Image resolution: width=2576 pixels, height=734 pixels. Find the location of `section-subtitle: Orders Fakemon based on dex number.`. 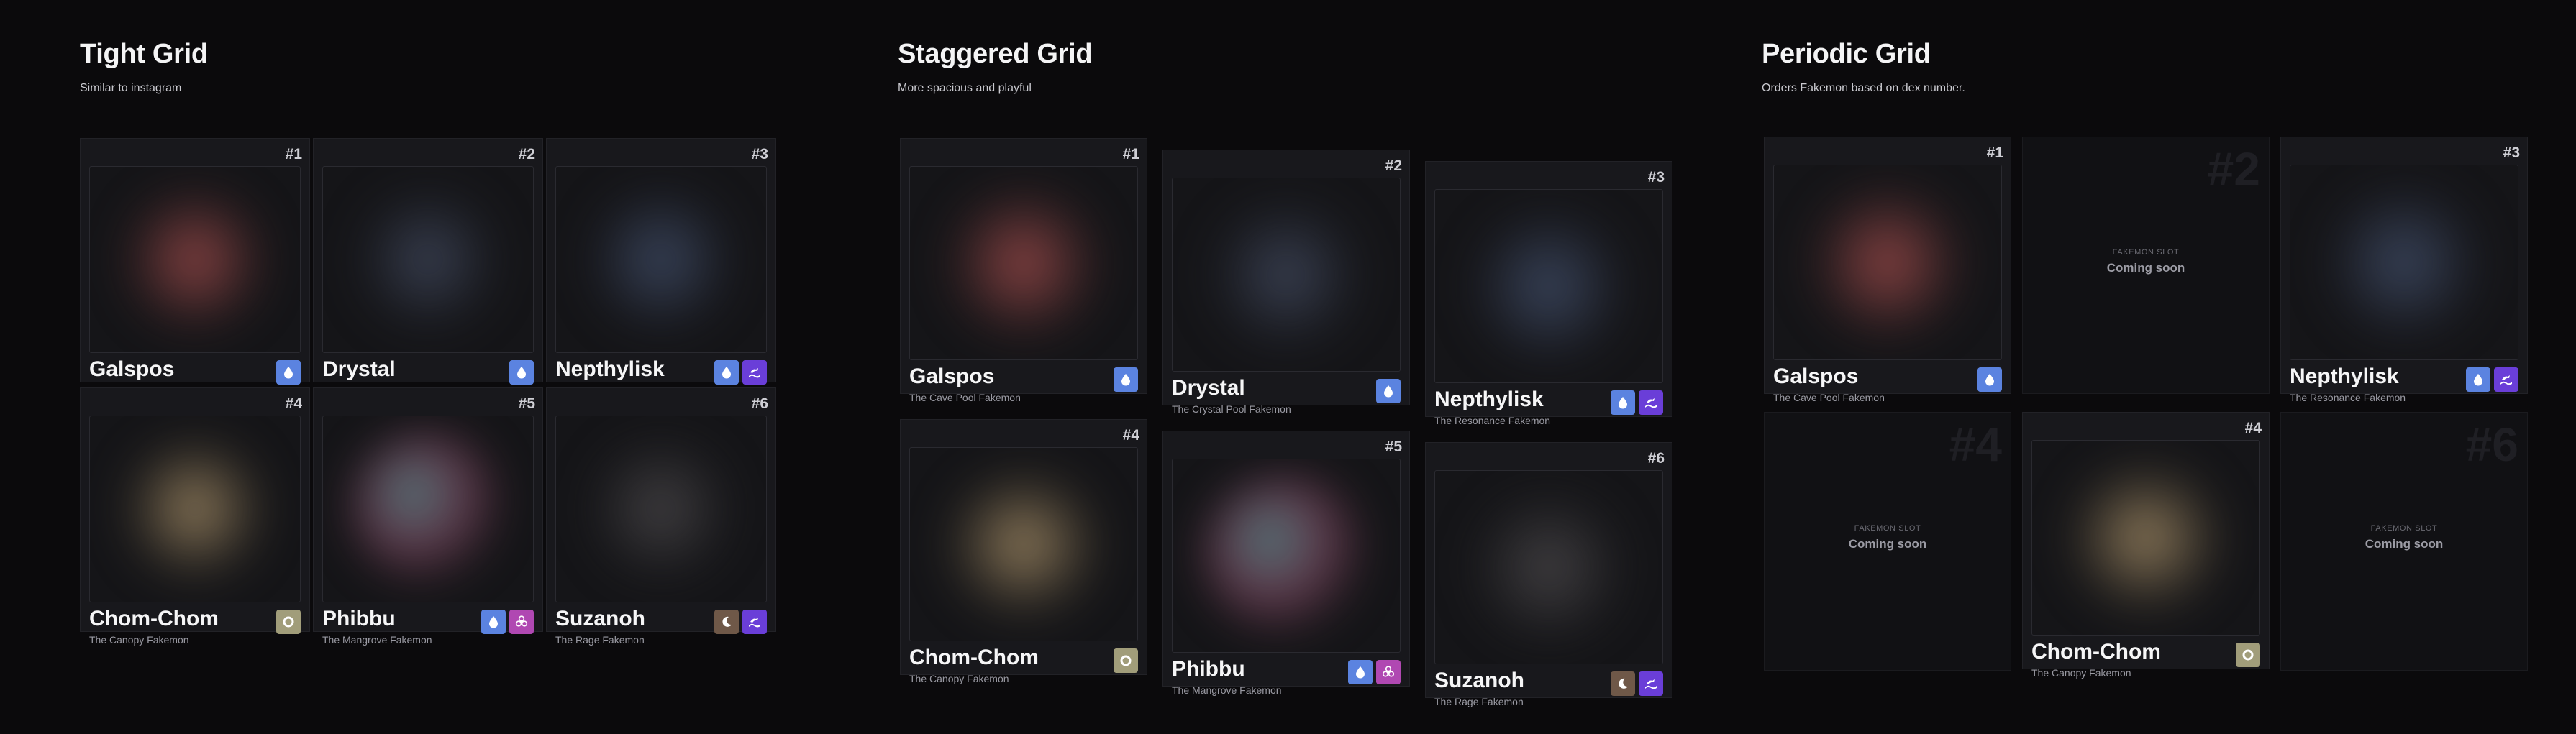

section-subtitle: Orders Fakemon based on dex number. is located at coordinates (1863, 88).